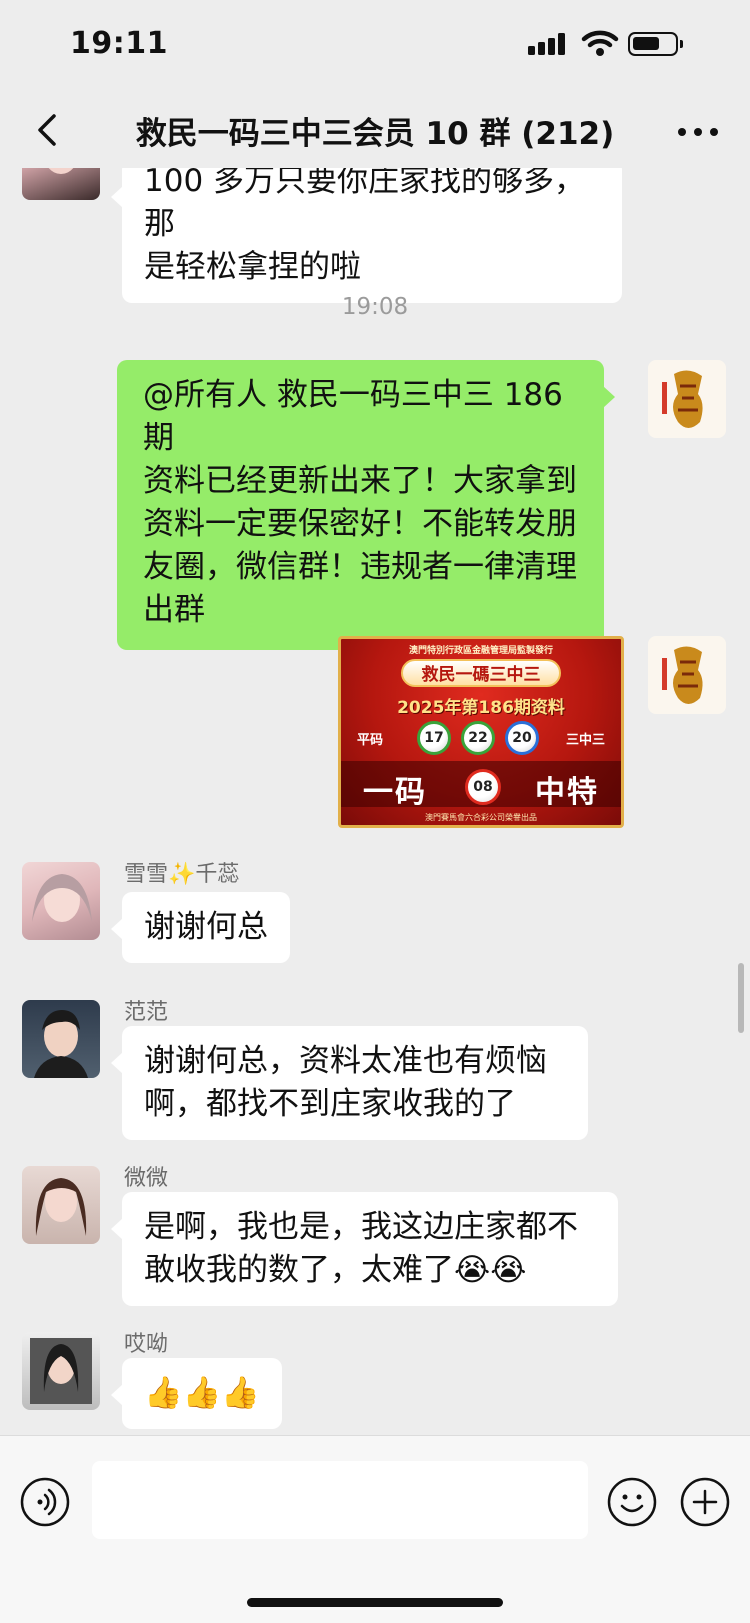 The image size is (750, 1623). I want to click on image-right-label: 三中三, so click(585, 740).